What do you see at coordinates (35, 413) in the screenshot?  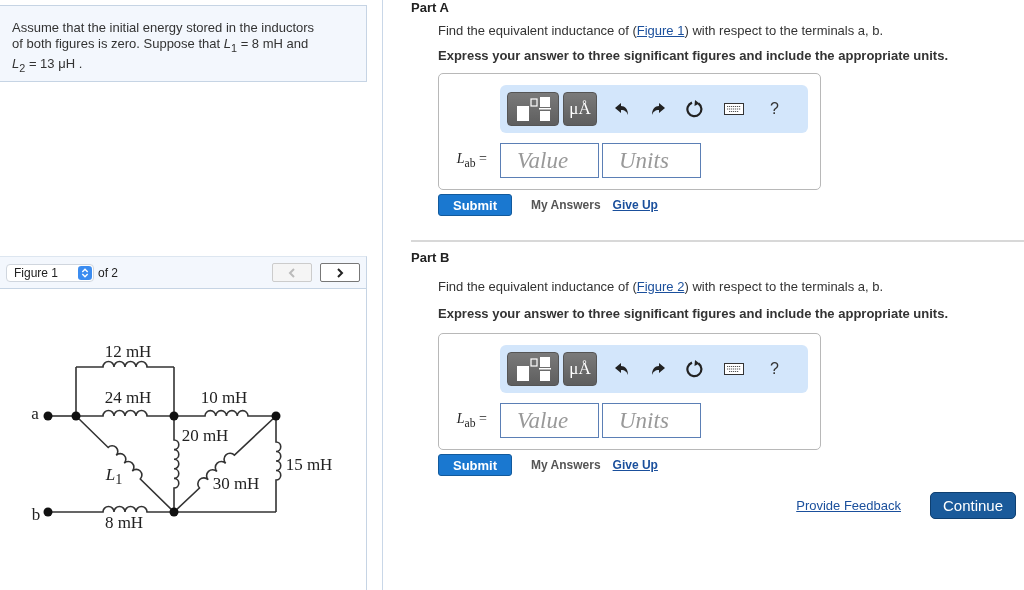 I see `terminal-label: a` at bounding box center [35, 413].